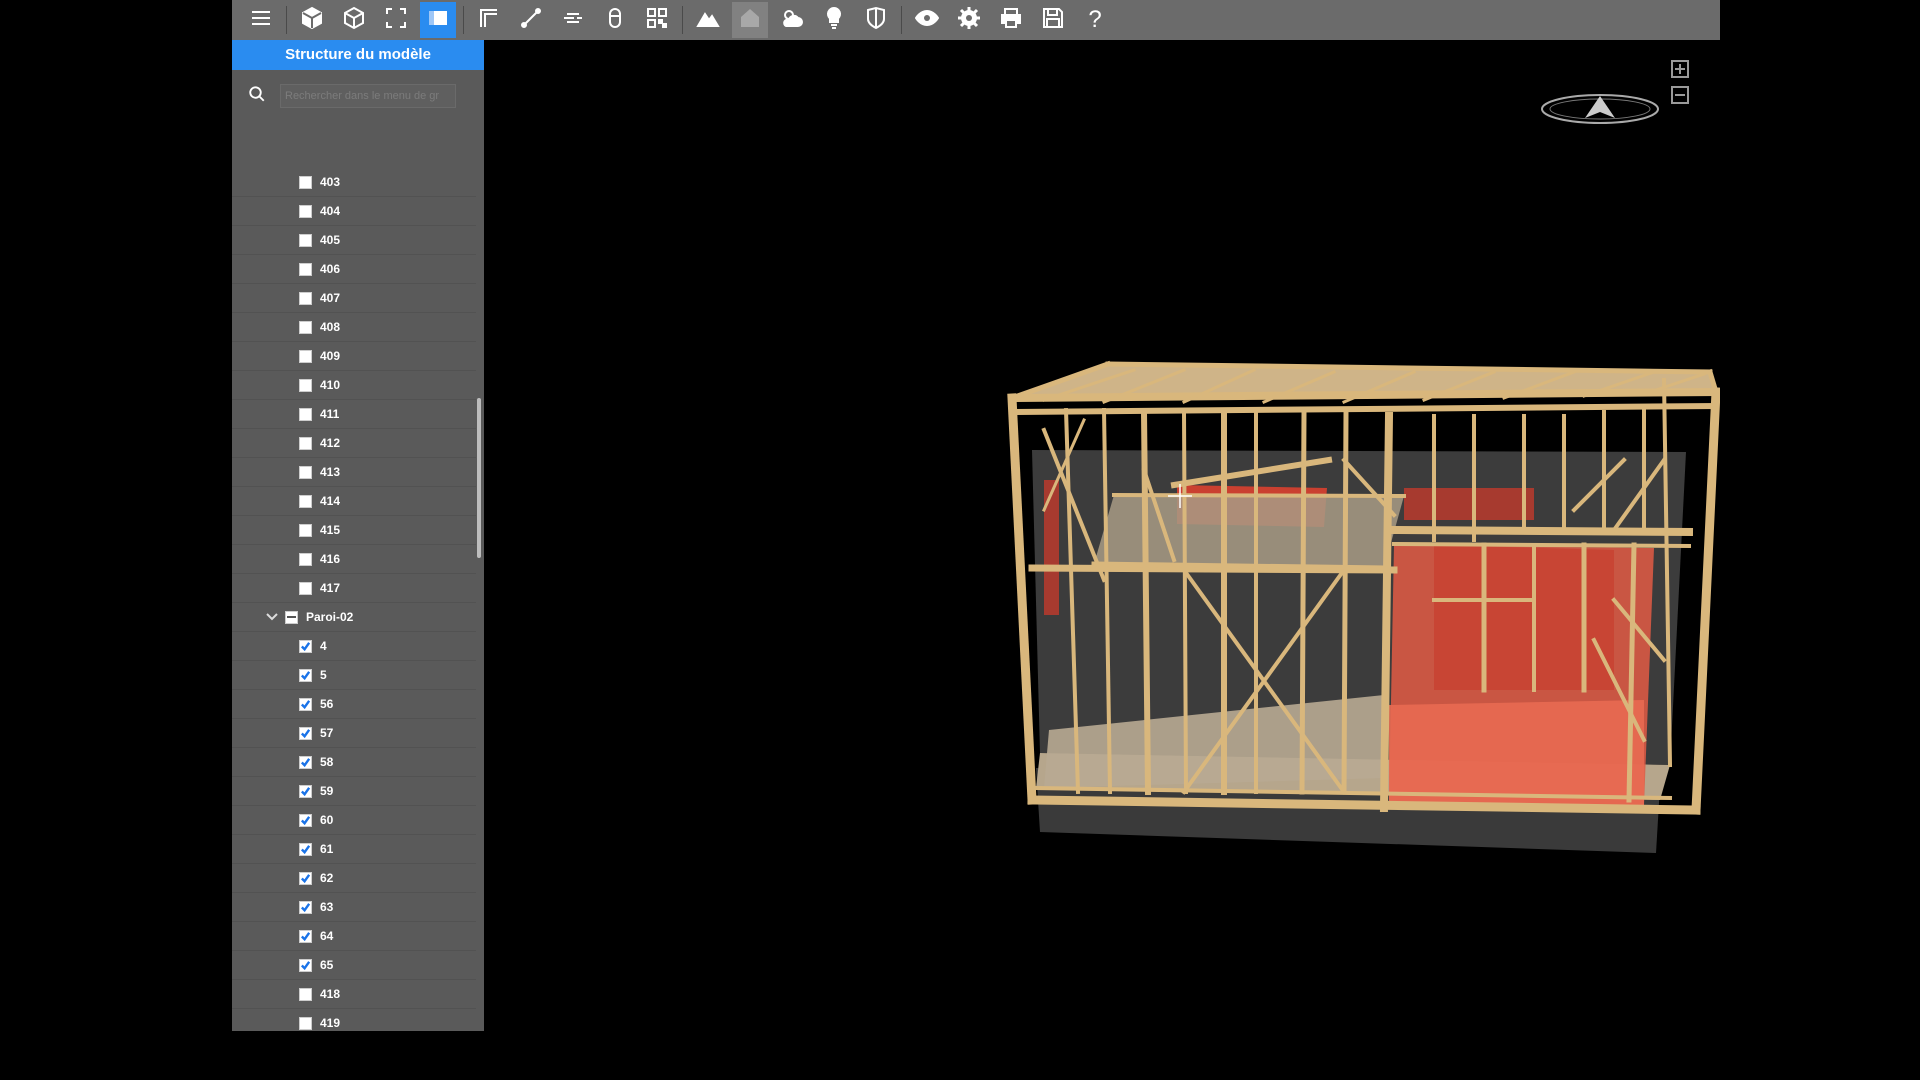 Image resolution: width=1920 pixels, height=1080 pixels. What do you see at coordinates (354, 965) in the screenshot?
I see `tree-item: 65` at bounding box center [354, 965].